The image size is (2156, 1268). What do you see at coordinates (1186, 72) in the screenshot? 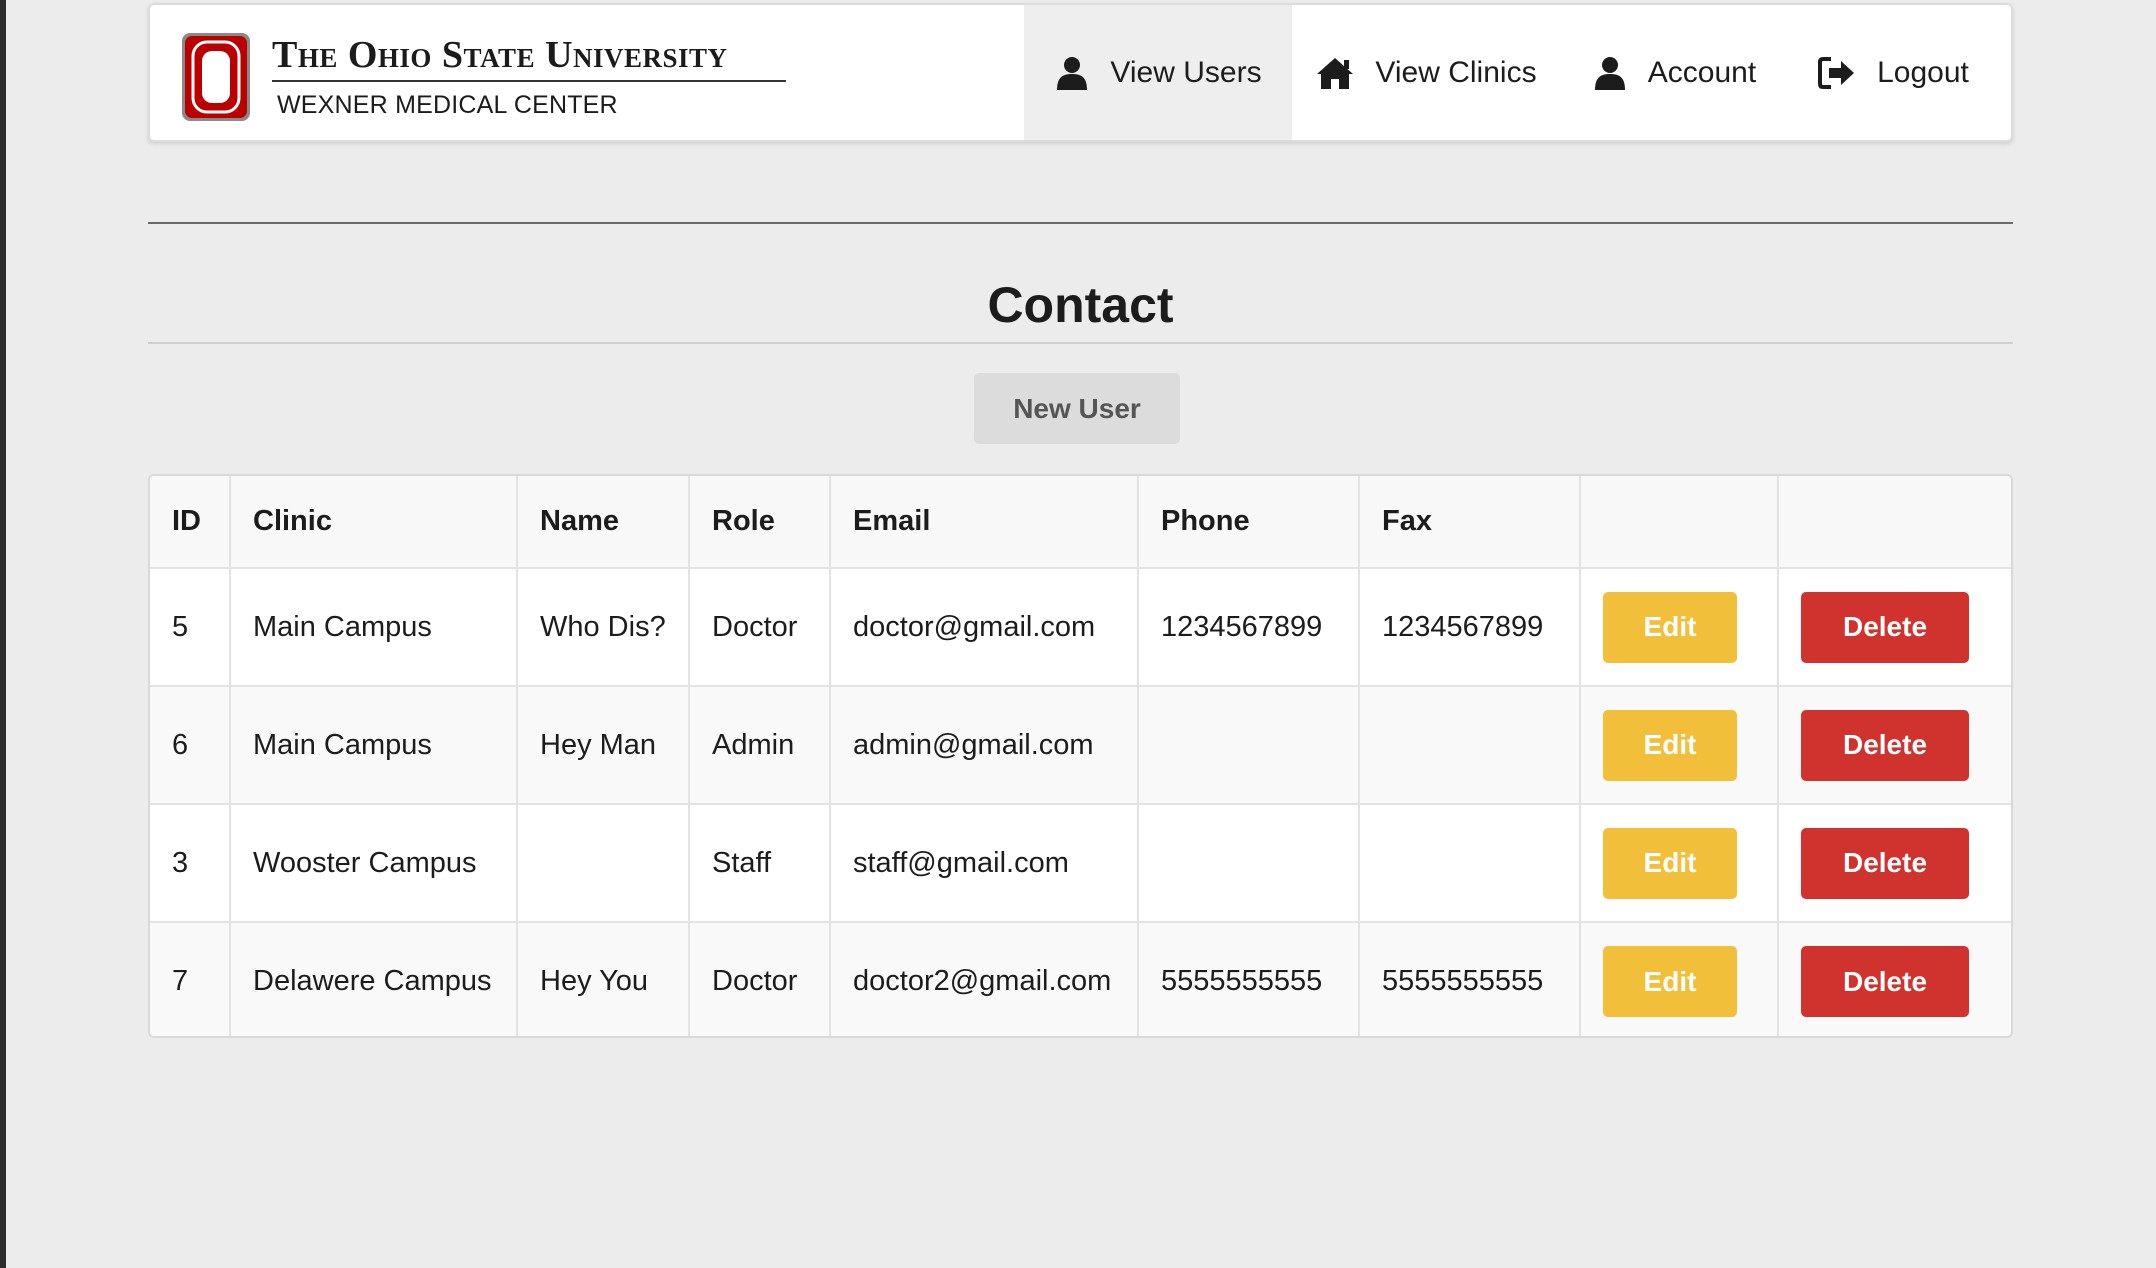
I see `nav-label: View Users` at bounding box center [1186, 72].